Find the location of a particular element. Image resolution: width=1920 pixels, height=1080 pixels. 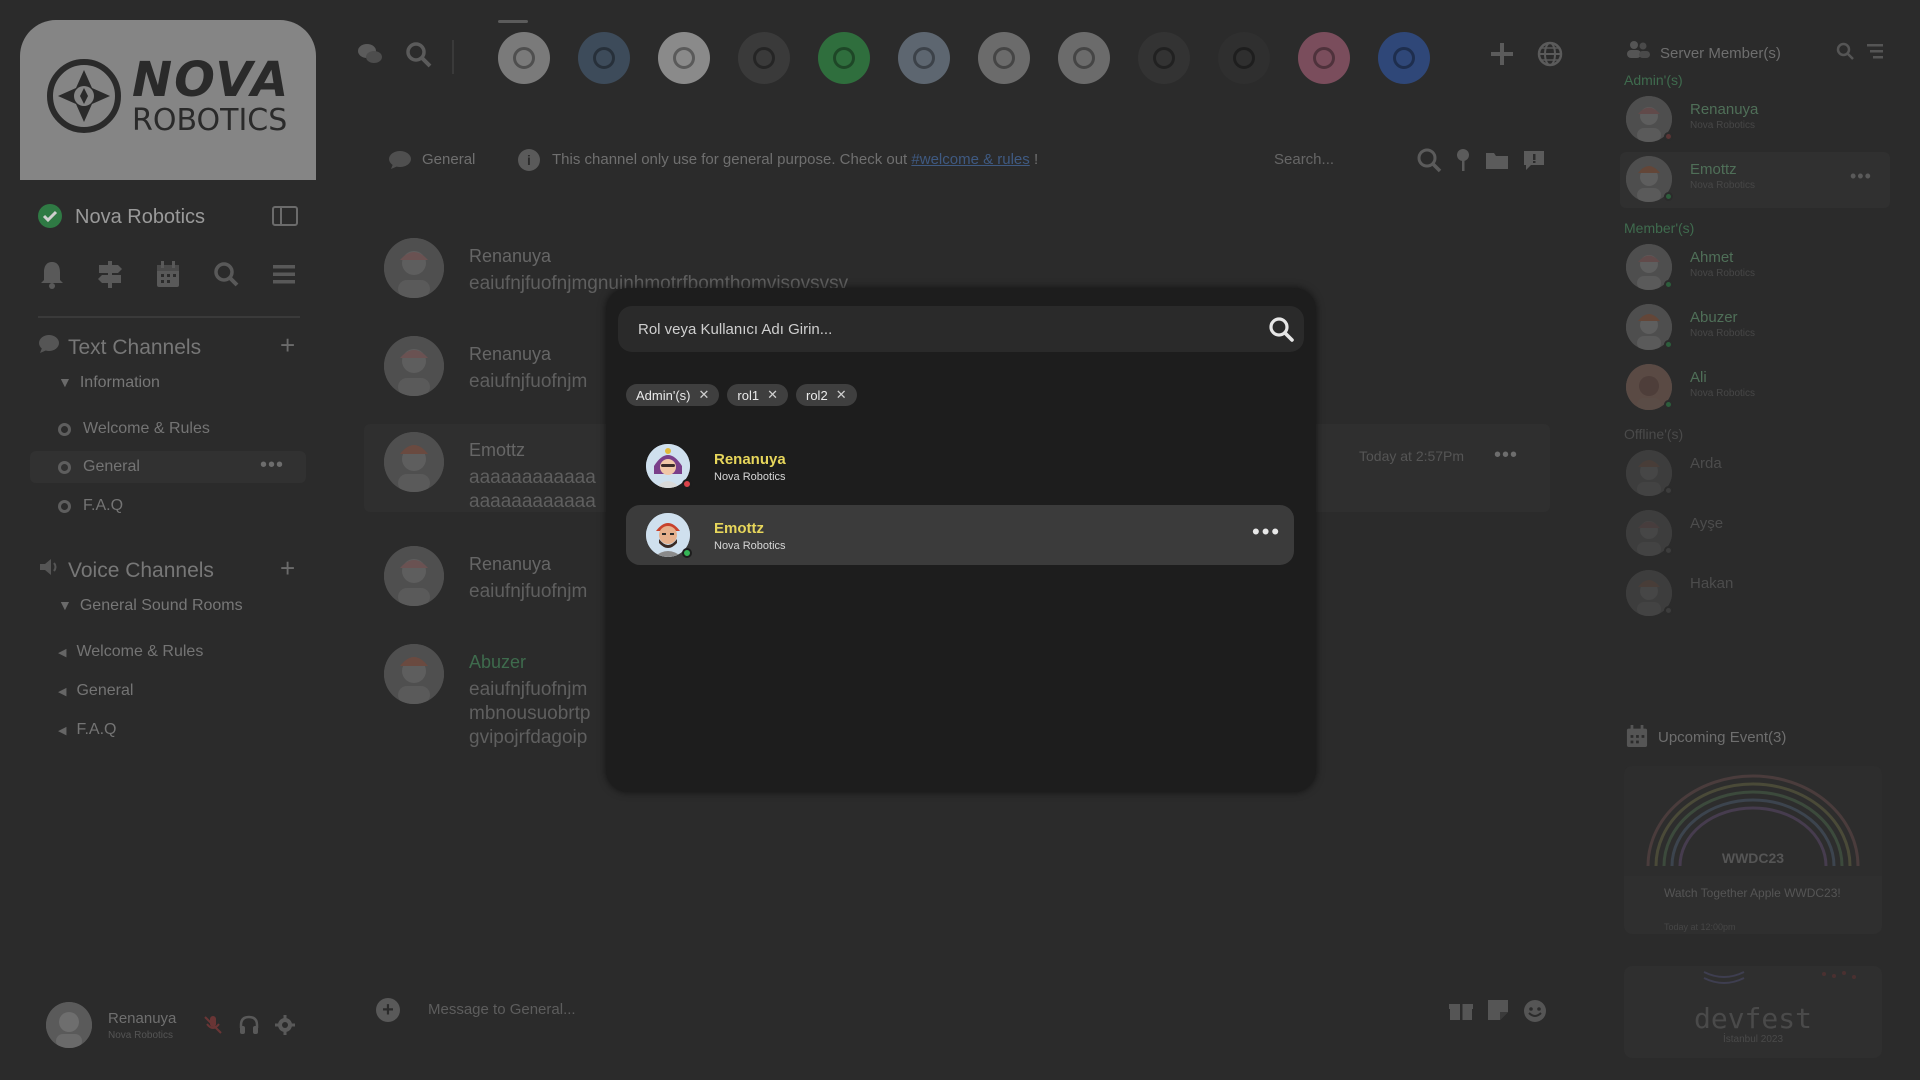

result-server: Nova Robotics is located at coordinates (750, 546).